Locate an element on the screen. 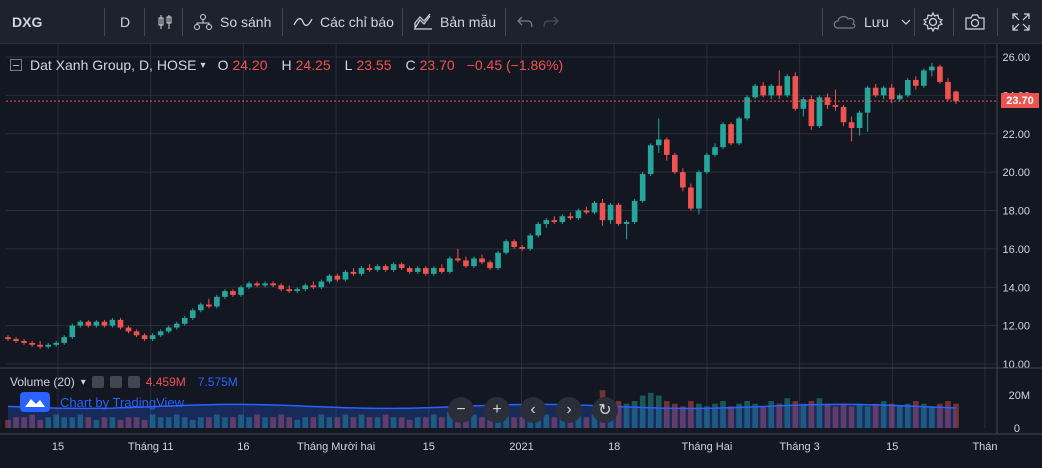  undo-button is located at coordinates (528, 22).